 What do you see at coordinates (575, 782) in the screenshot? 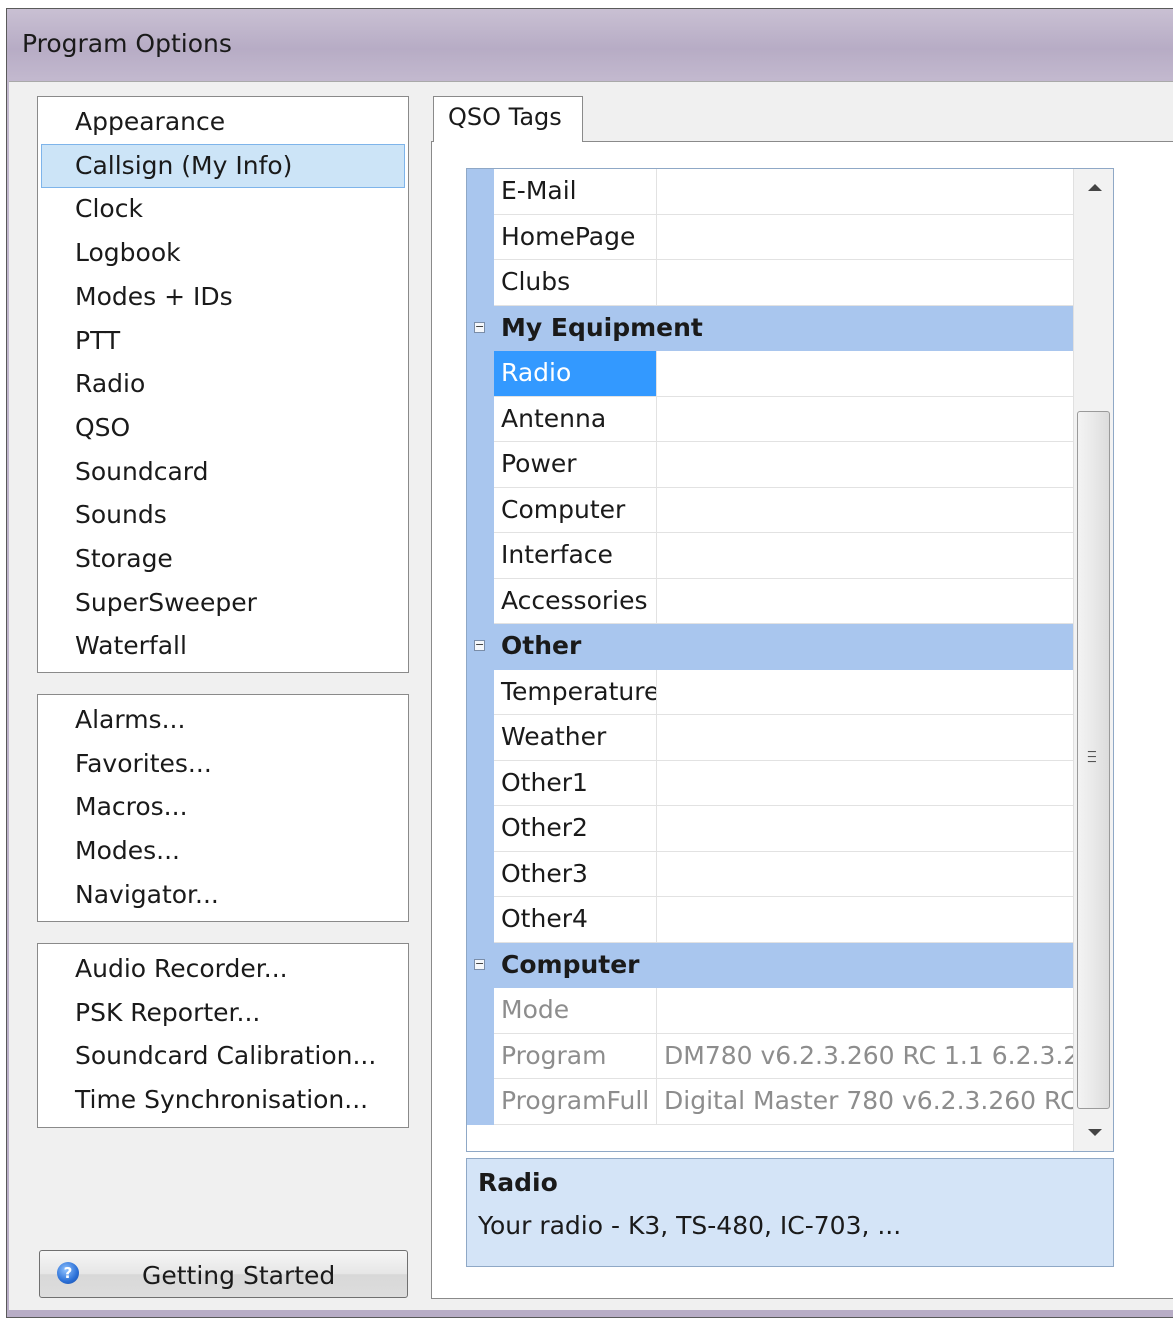
I see `property-name: Other1` at bounding box center [575, 782].